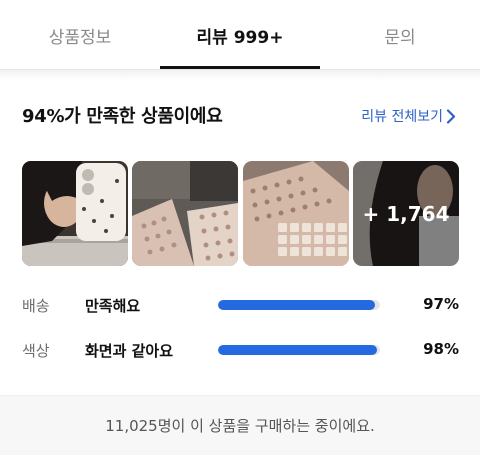 The height and width of the screenshot is (455, 480). I want to click on stat-percent: 97%, so click(441, 304).